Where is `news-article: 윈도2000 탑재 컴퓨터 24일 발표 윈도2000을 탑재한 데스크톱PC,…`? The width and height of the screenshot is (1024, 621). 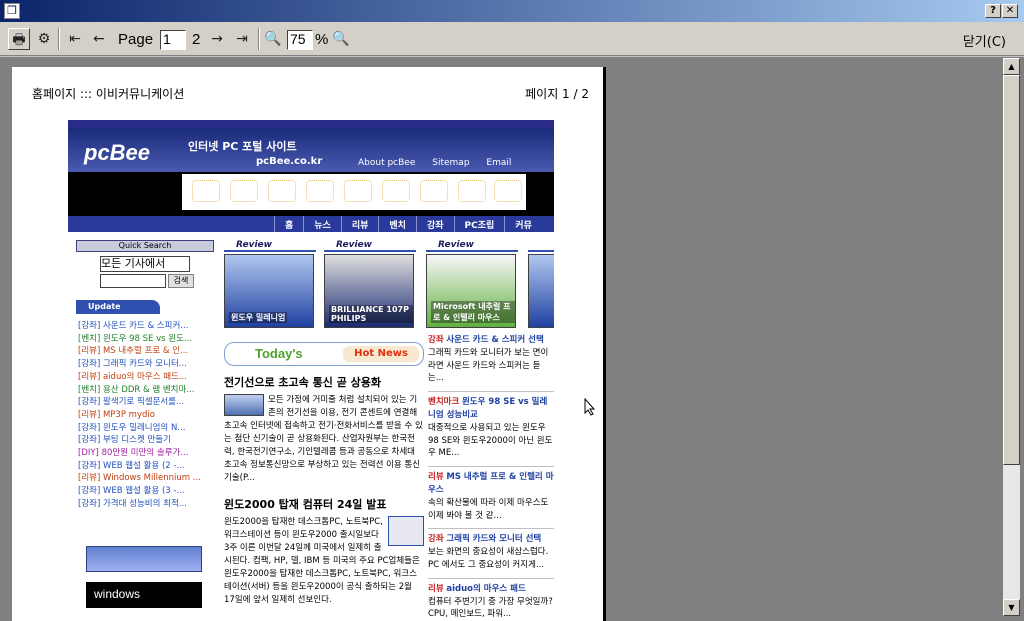
news-article: 윈도2000 탑재 컴퓨터 24일 발표 윈도2000을 탑재한 데스크톱PC,… is located at coordinates (324, 551).